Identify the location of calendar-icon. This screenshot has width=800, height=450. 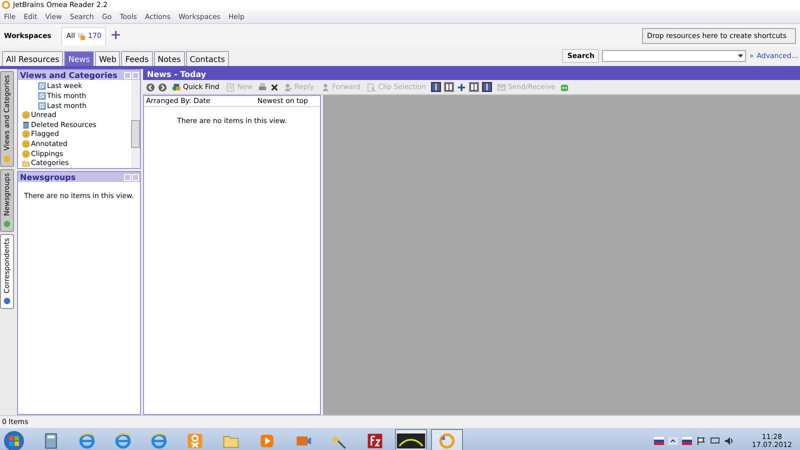
(42, 86).